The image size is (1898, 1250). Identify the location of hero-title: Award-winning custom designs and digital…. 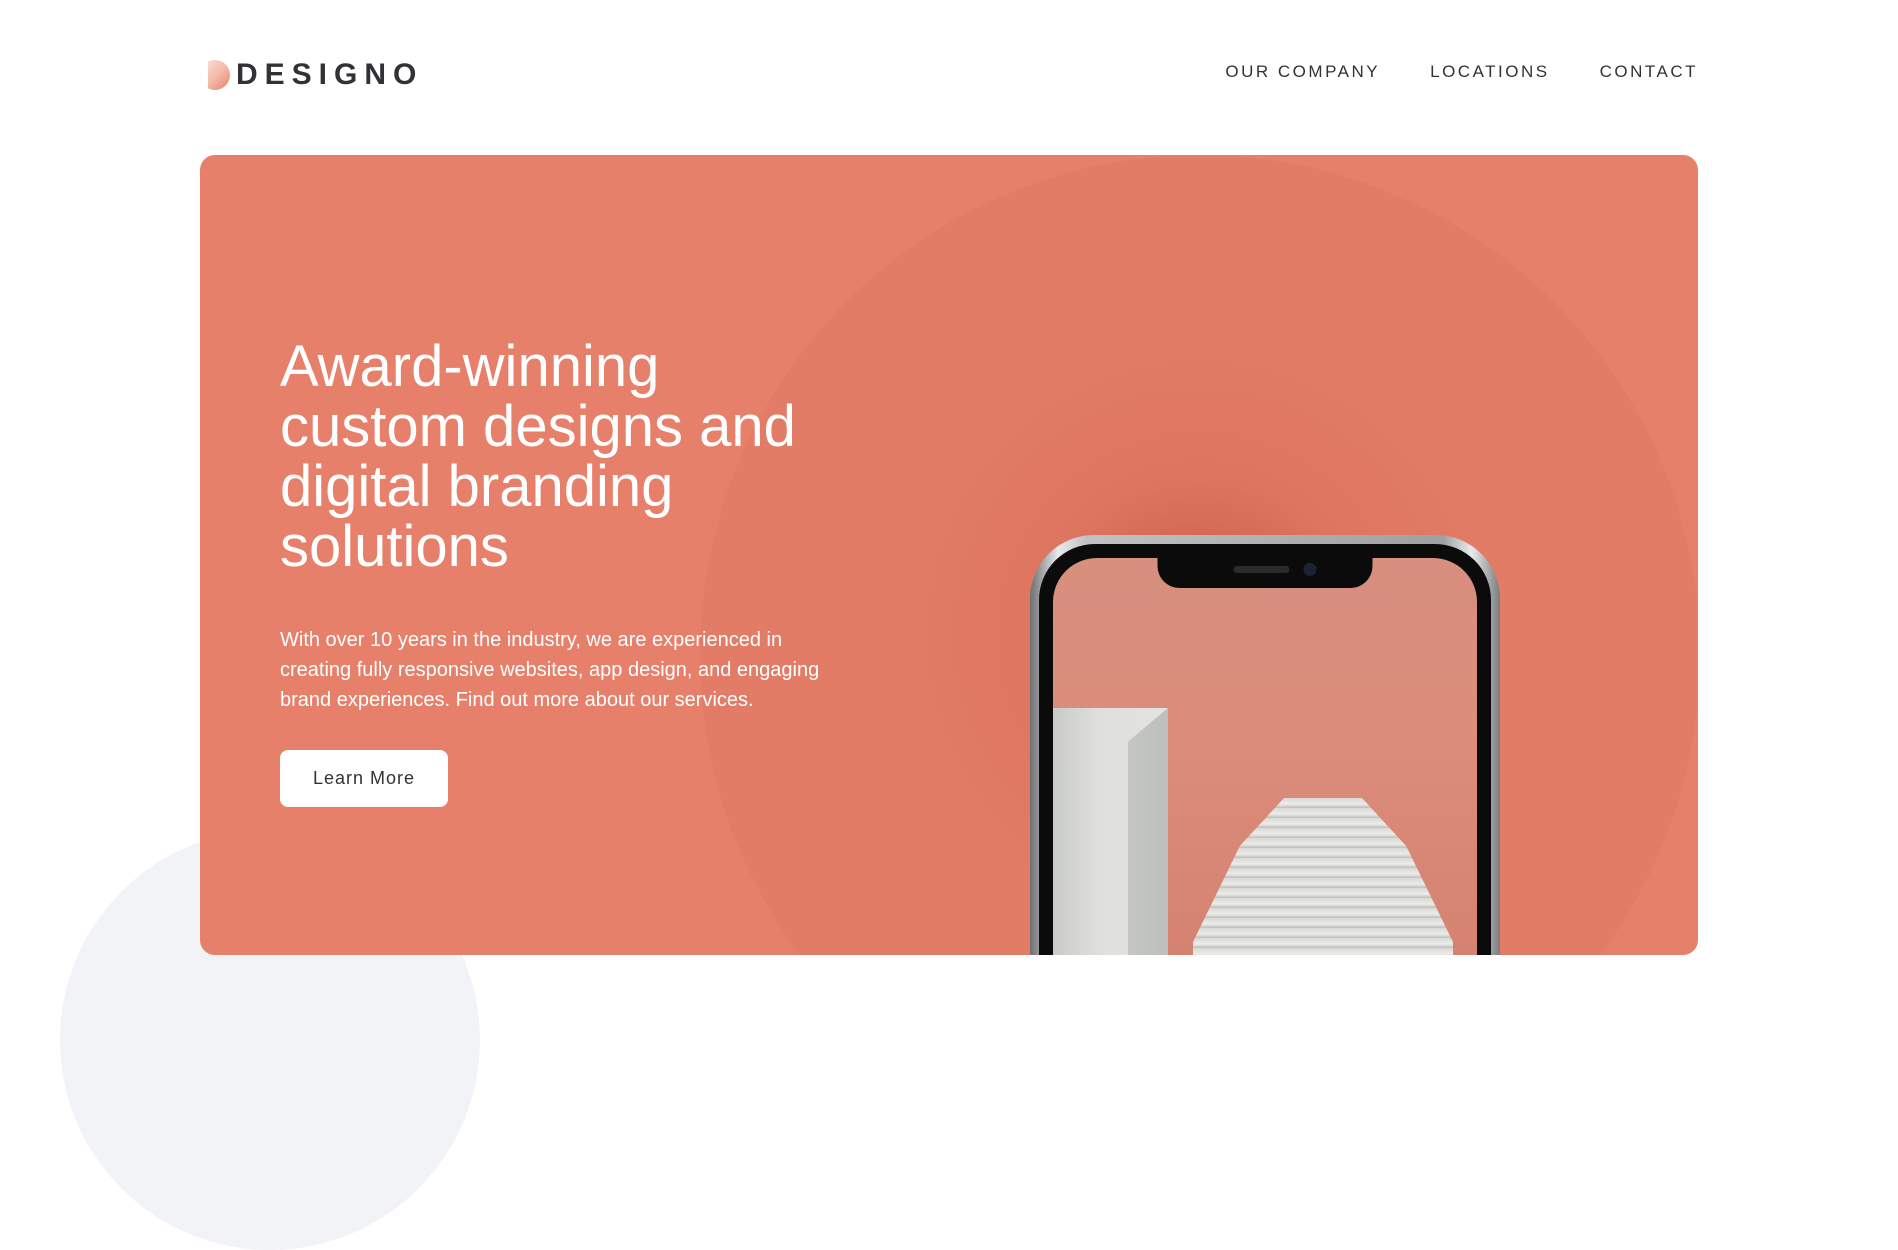
(538, 456).